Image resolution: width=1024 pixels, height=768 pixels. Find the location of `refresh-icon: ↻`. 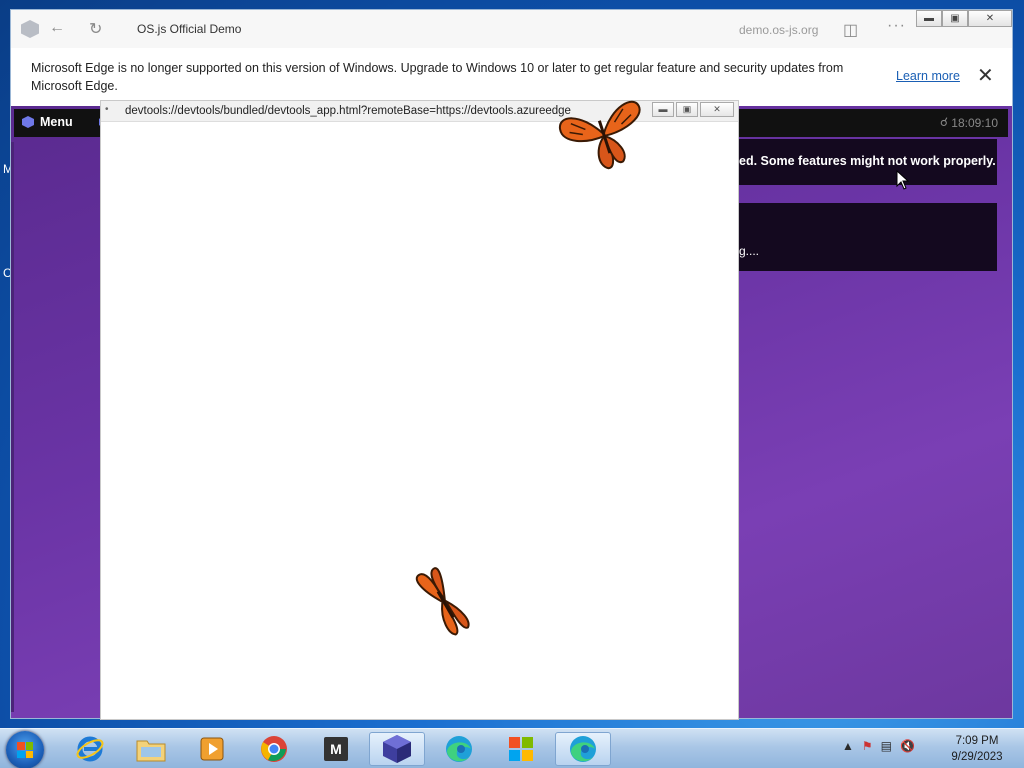

refresh-icon: ↻ is located at coordinates (95, 29).